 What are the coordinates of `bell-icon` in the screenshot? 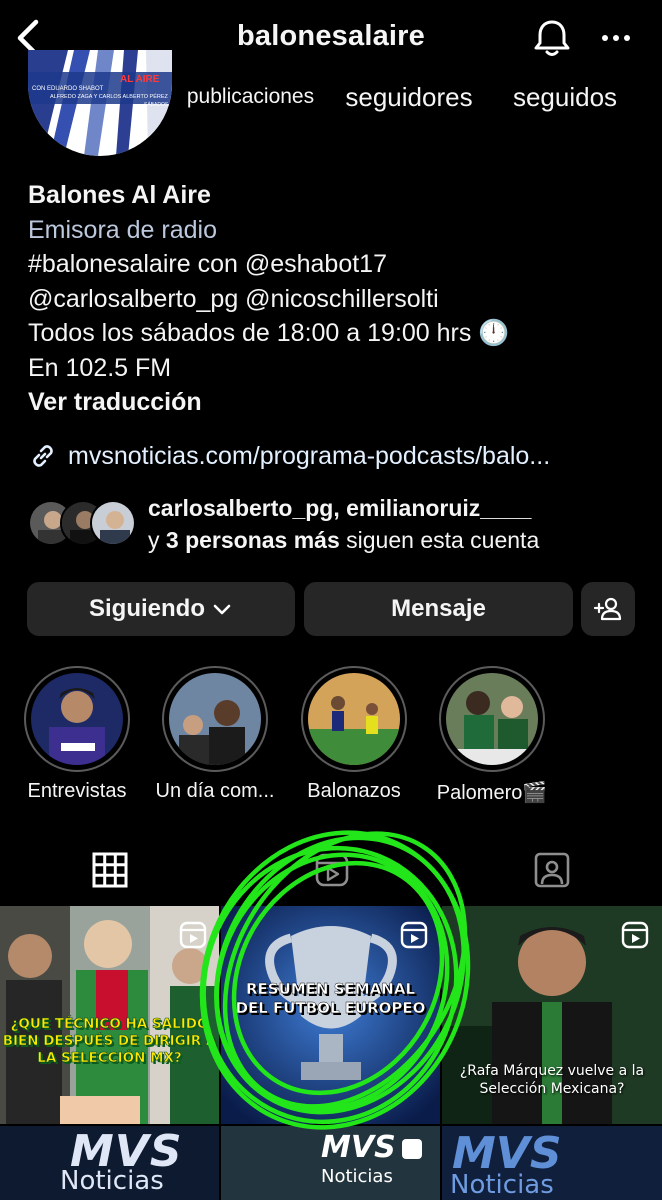 It's located at (552, 38).